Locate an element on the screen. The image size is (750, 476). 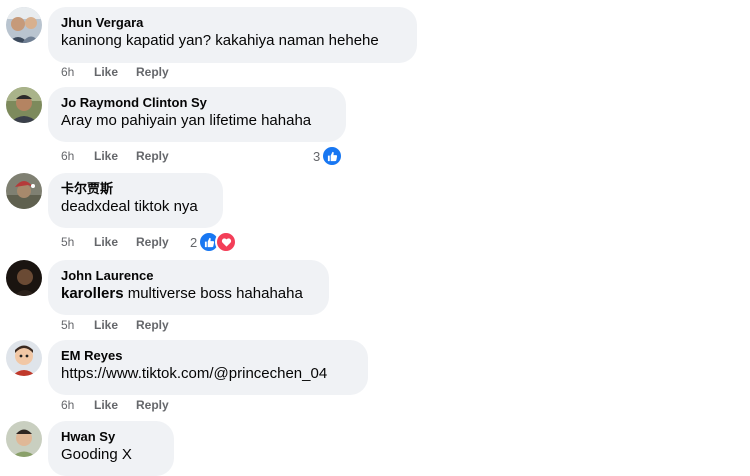
mention-link: karollers is located at coordinates (92, 293).